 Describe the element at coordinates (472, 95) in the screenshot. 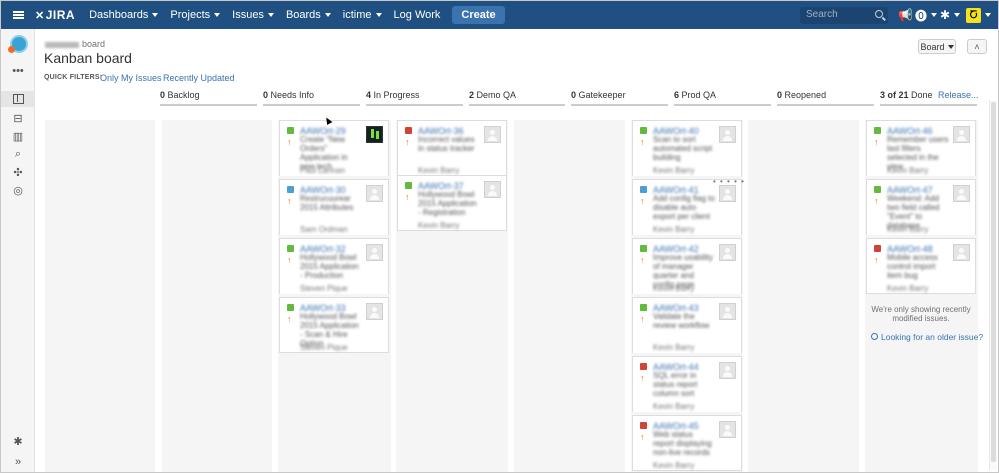

I see `column-count: 2` at that location.